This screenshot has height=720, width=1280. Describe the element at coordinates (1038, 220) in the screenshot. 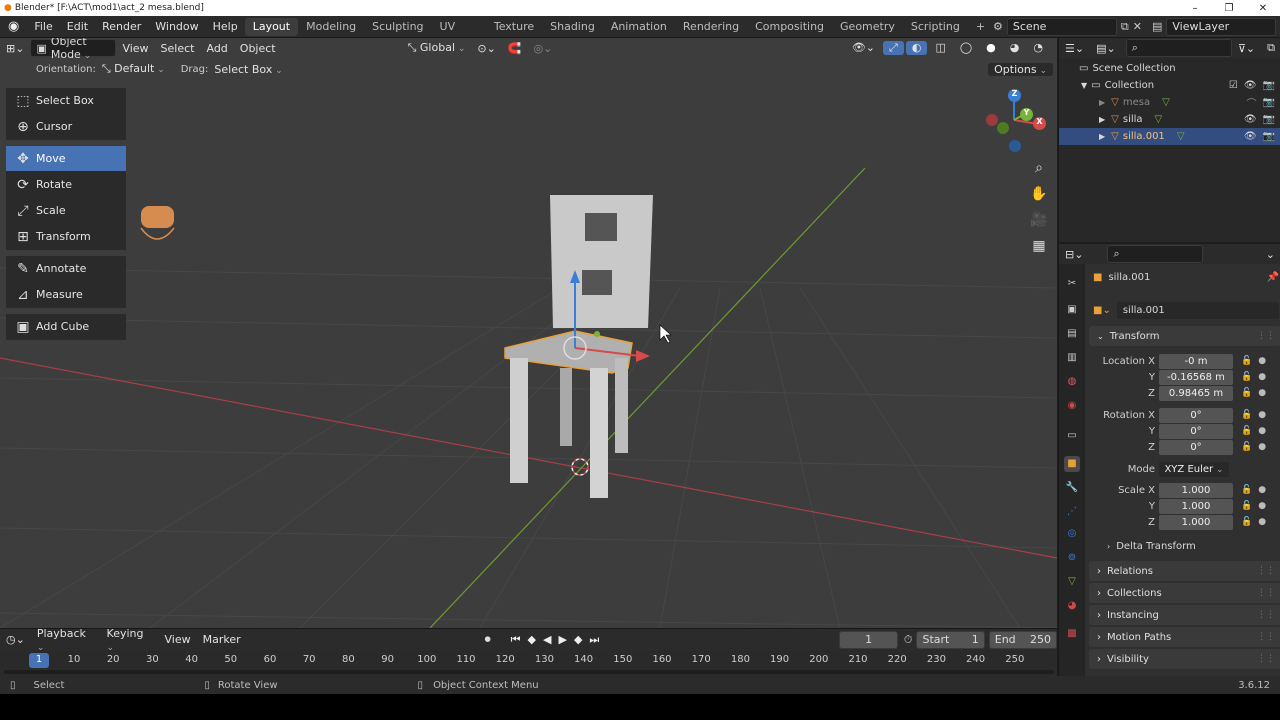

I see `camera-view-icon: 🎥` at that location.